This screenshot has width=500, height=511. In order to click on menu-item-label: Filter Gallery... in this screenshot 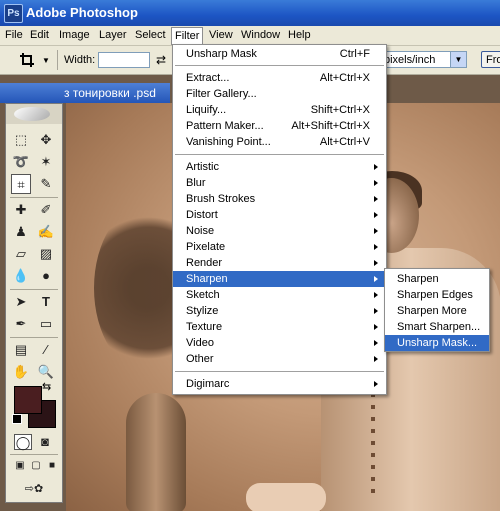, I will do `click(221, 94)`.